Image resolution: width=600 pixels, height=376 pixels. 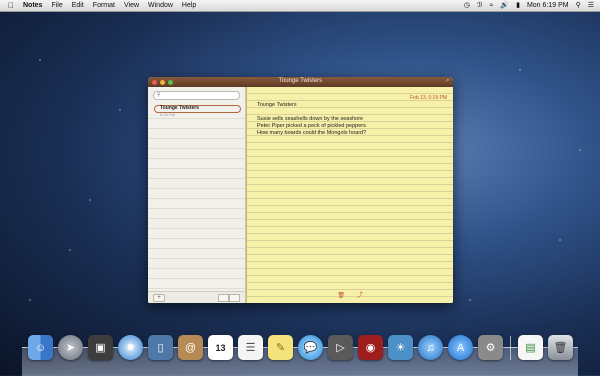 I want to click on add-note-button: +, so click(x=159, y=298).